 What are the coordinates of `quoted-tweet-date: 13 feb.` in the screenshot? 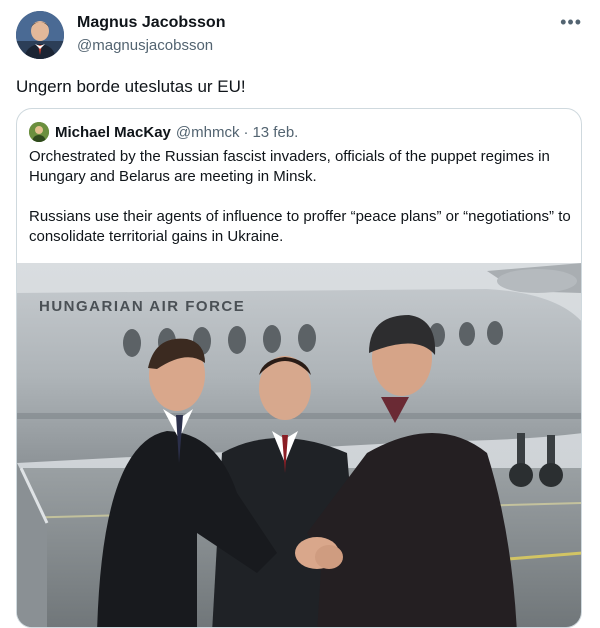 It's located at (275, 132).